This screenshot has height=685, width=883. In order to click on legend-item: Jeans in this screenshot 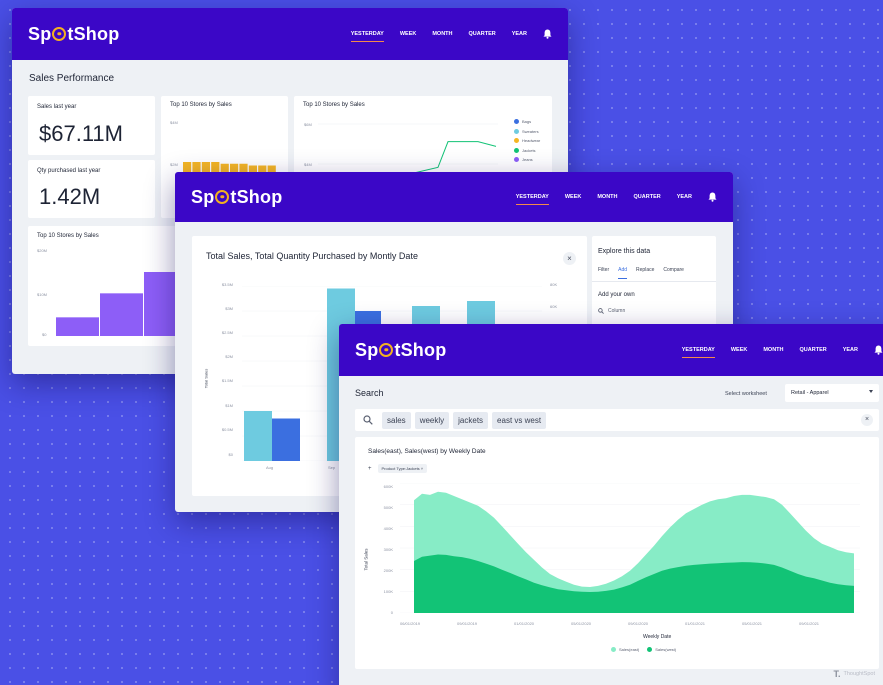, I will do `click(527, 160)`.